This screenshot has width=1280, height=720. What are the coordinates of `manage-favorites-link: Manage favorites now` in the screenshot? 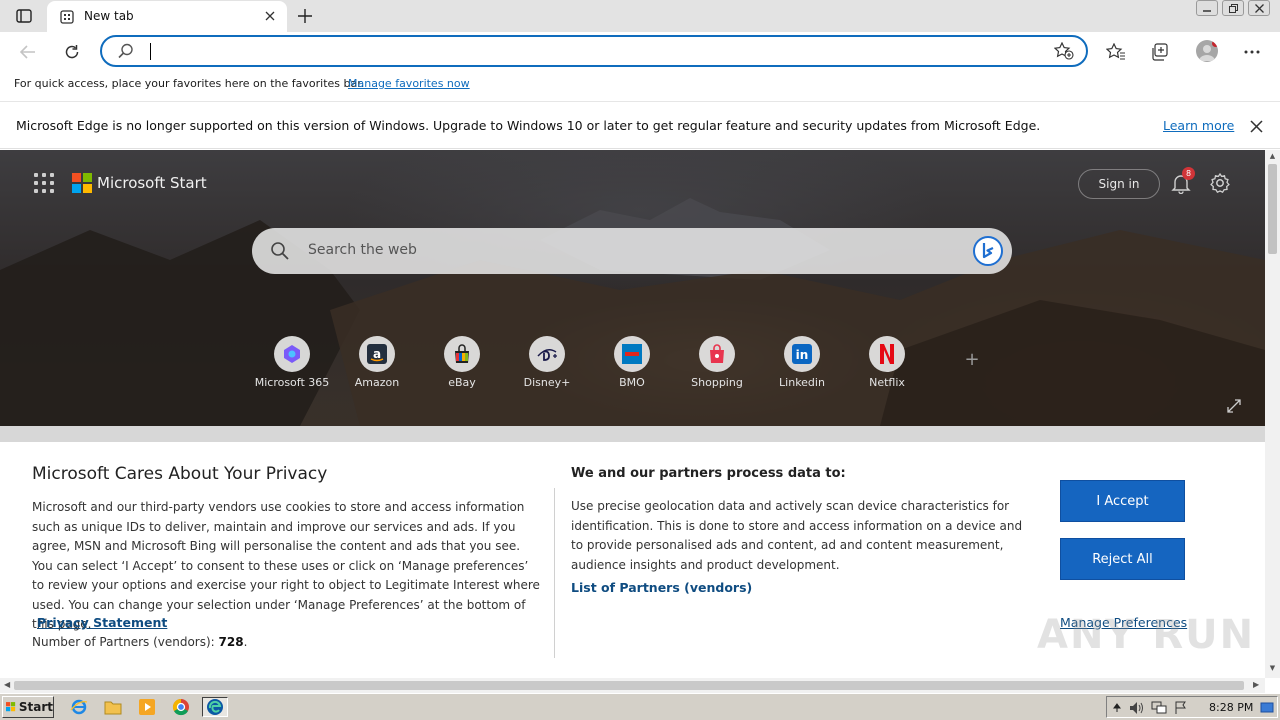 It's located at (409, 83).